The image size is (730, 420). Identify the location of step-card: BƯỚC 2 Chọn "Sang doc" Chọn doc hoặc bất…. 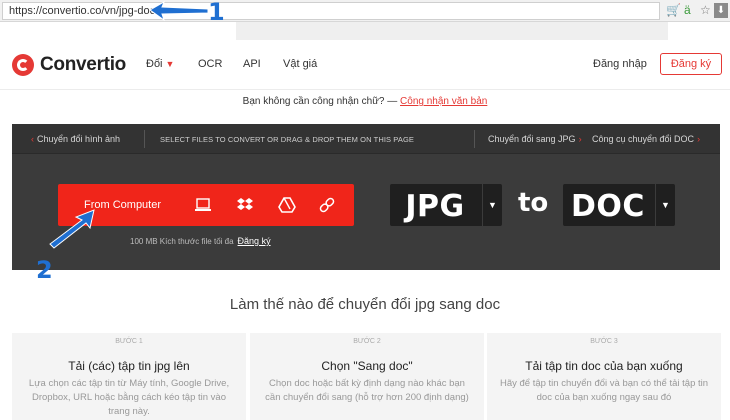
(367, 376).